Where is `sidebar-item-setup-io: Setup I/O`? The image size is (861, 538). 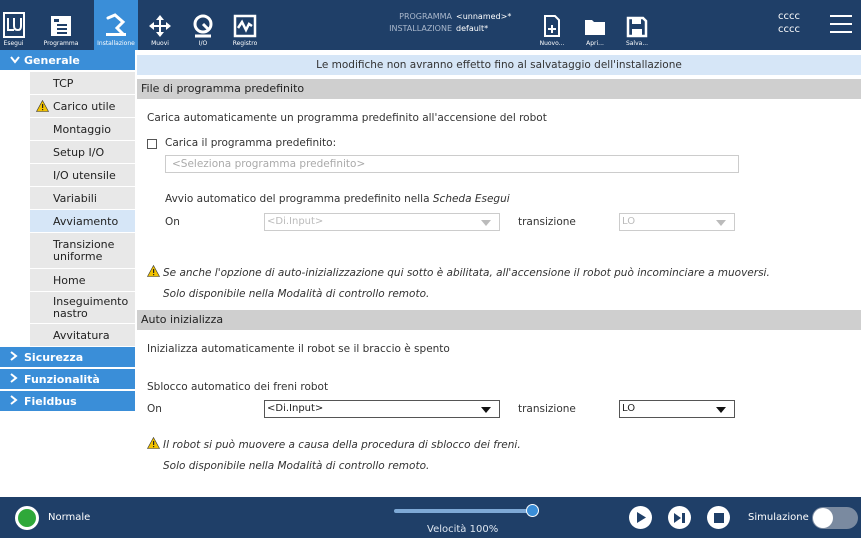 sidebar-item-setup-io: Setup I/O is located at coordinates (82, 152).